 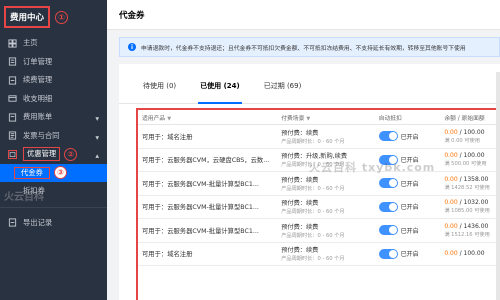 I want to click on header-auto-deduct: 自动抵扣, so click(x=390, y=118).